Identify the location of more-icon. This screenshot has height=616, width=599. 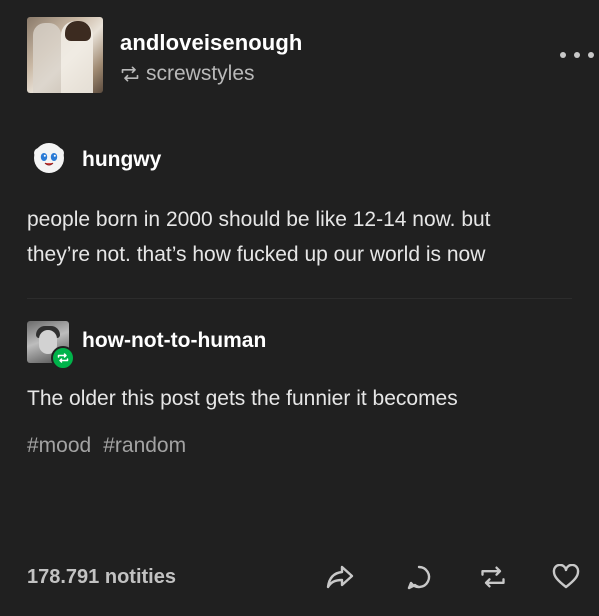
(563, 55).